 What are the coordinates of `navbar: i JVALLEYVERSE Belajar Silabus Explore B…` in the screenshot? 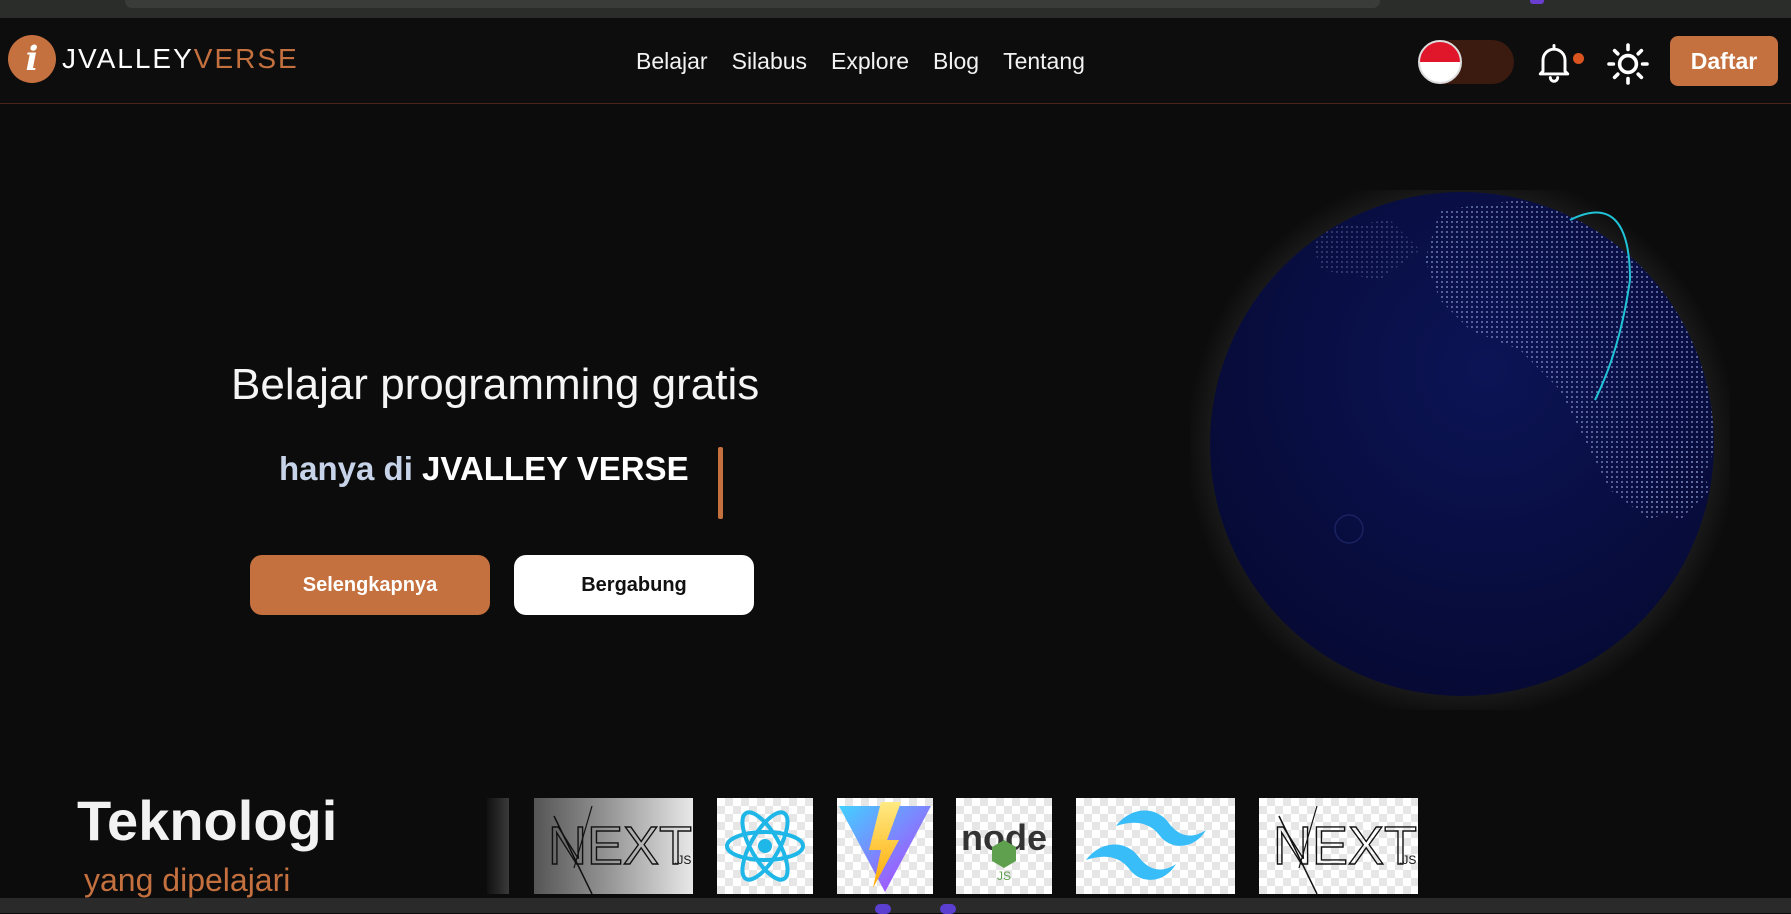 It's located at (895, 61).